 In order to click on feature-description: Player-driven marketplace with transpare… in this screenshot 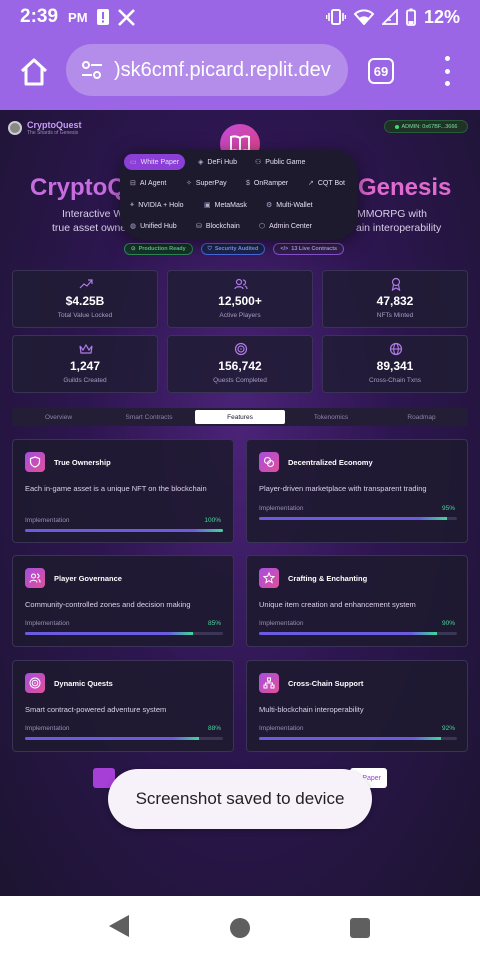, I will do `click(343, 488)`.